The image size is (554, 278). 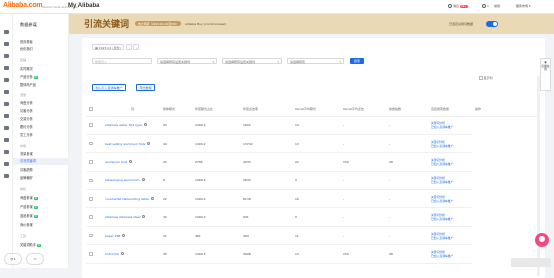 I want to click on keyword-cell: tableclupng aluminium, so click(x=131, y=181).